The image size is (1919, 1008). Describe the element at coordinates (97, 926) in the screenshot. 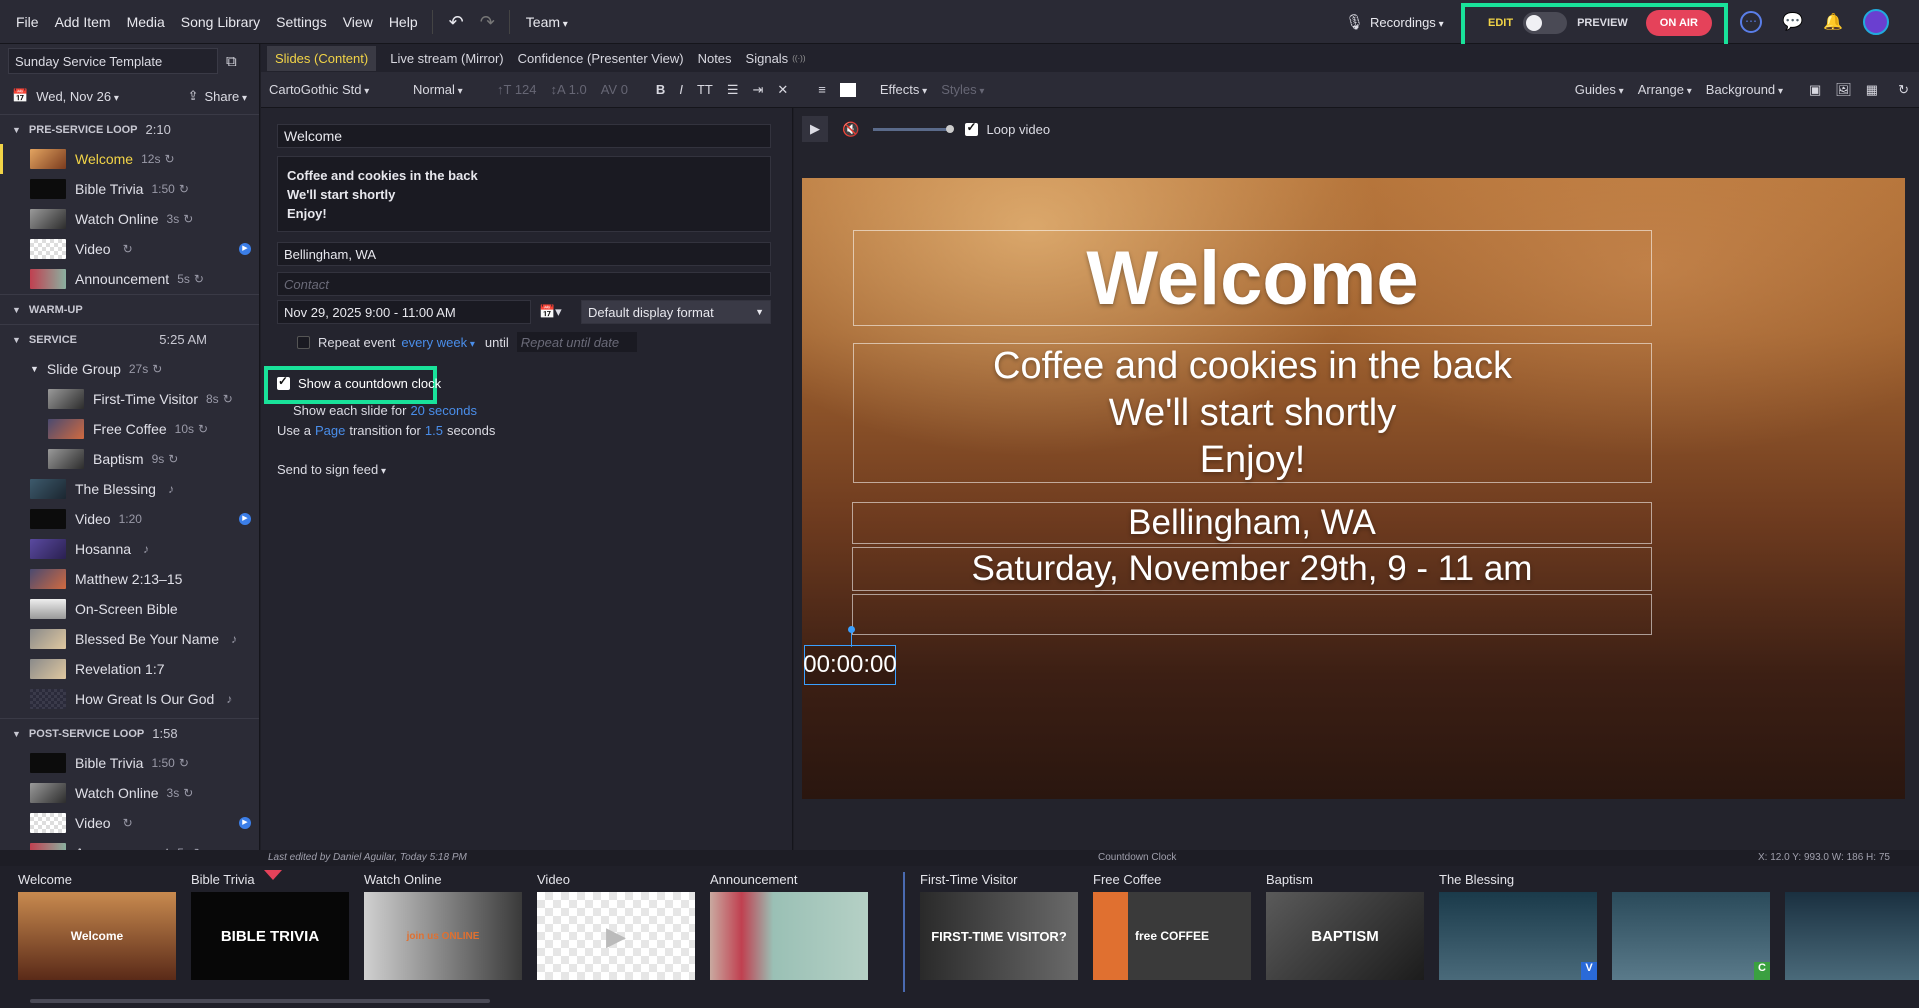

I see `filmstrip-card: Welcome Welcome` at that location.